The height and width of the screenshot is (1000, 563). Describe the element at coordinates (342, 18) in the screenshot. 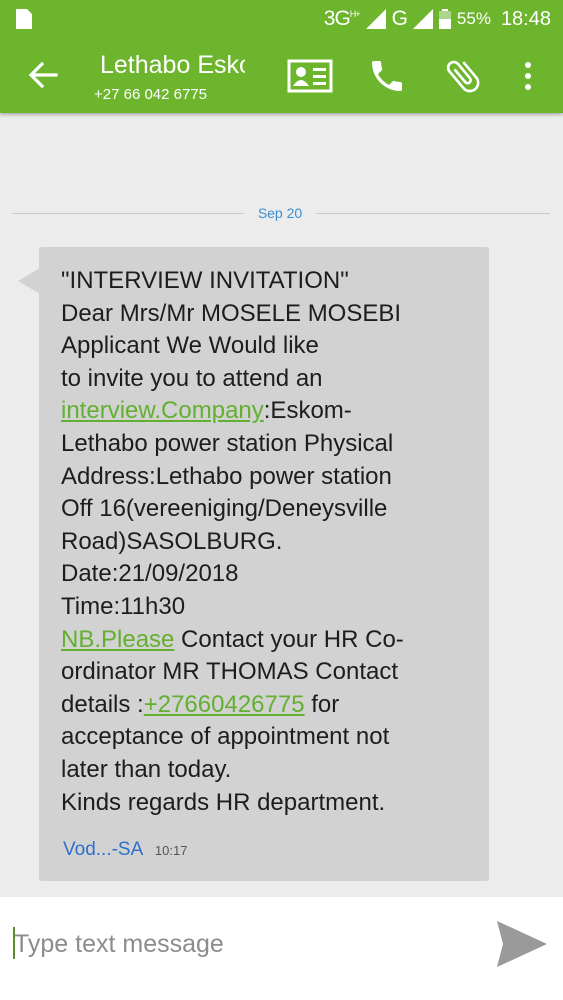

I see `network-type: 3GH+` at that location.